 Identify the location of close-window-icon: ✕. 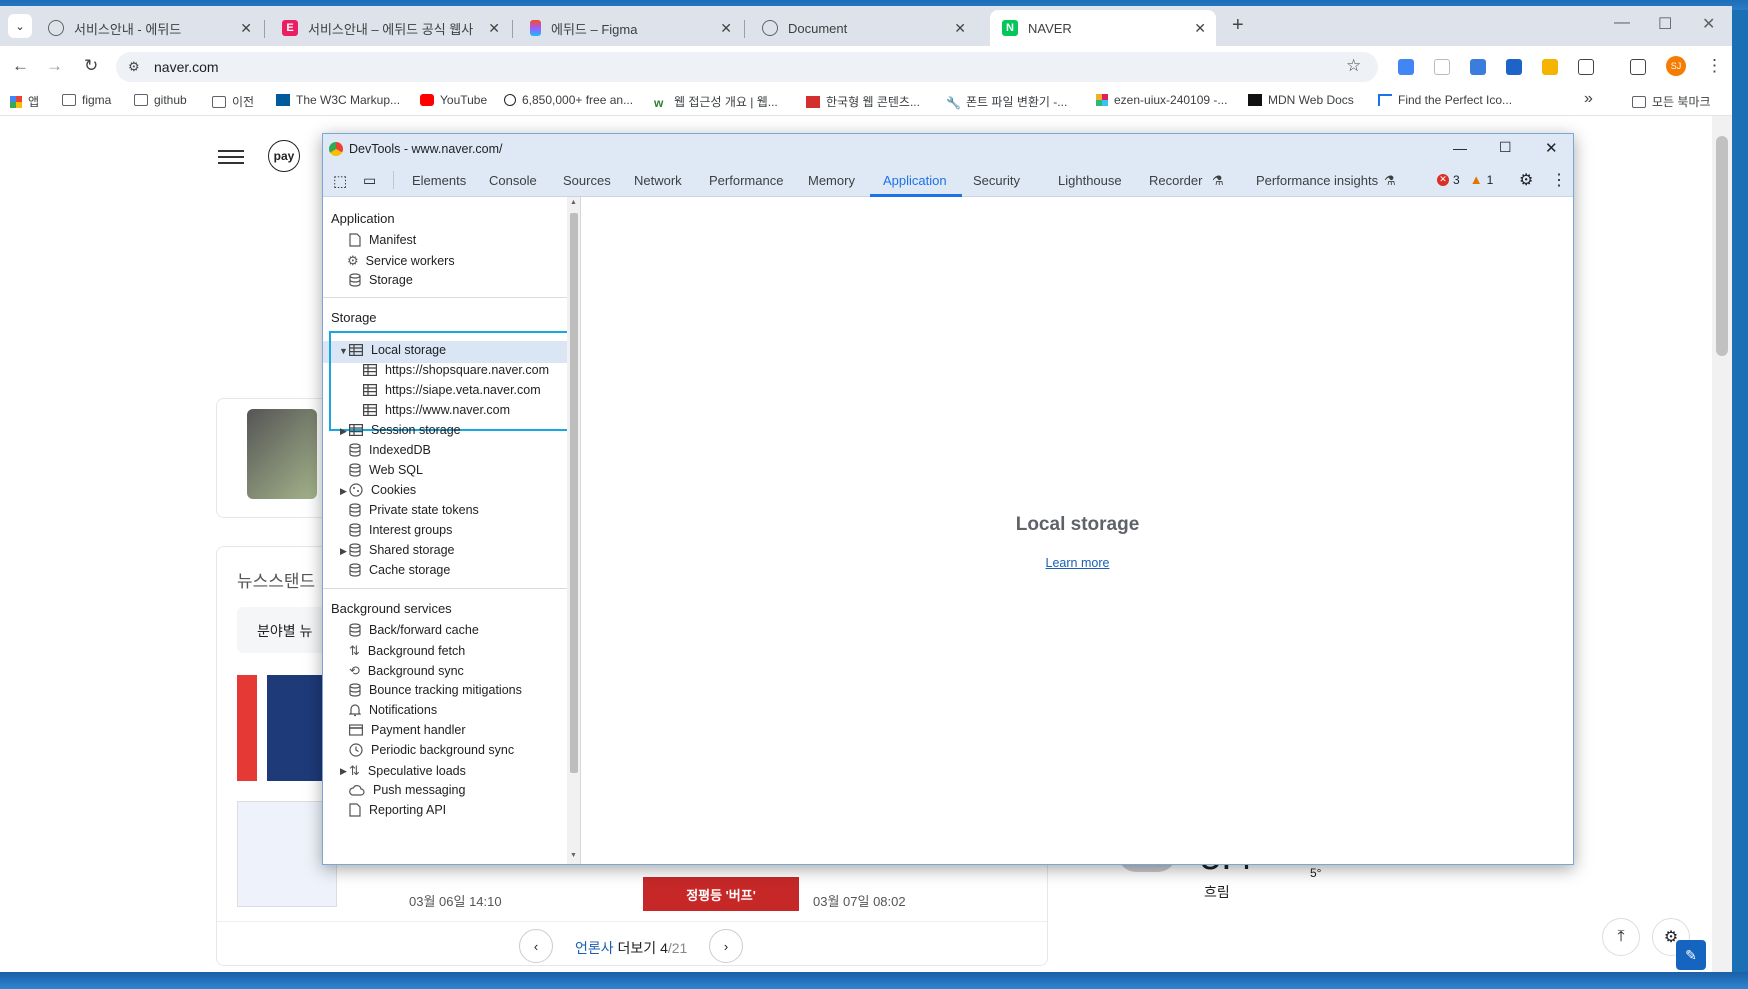
(1708, 24).